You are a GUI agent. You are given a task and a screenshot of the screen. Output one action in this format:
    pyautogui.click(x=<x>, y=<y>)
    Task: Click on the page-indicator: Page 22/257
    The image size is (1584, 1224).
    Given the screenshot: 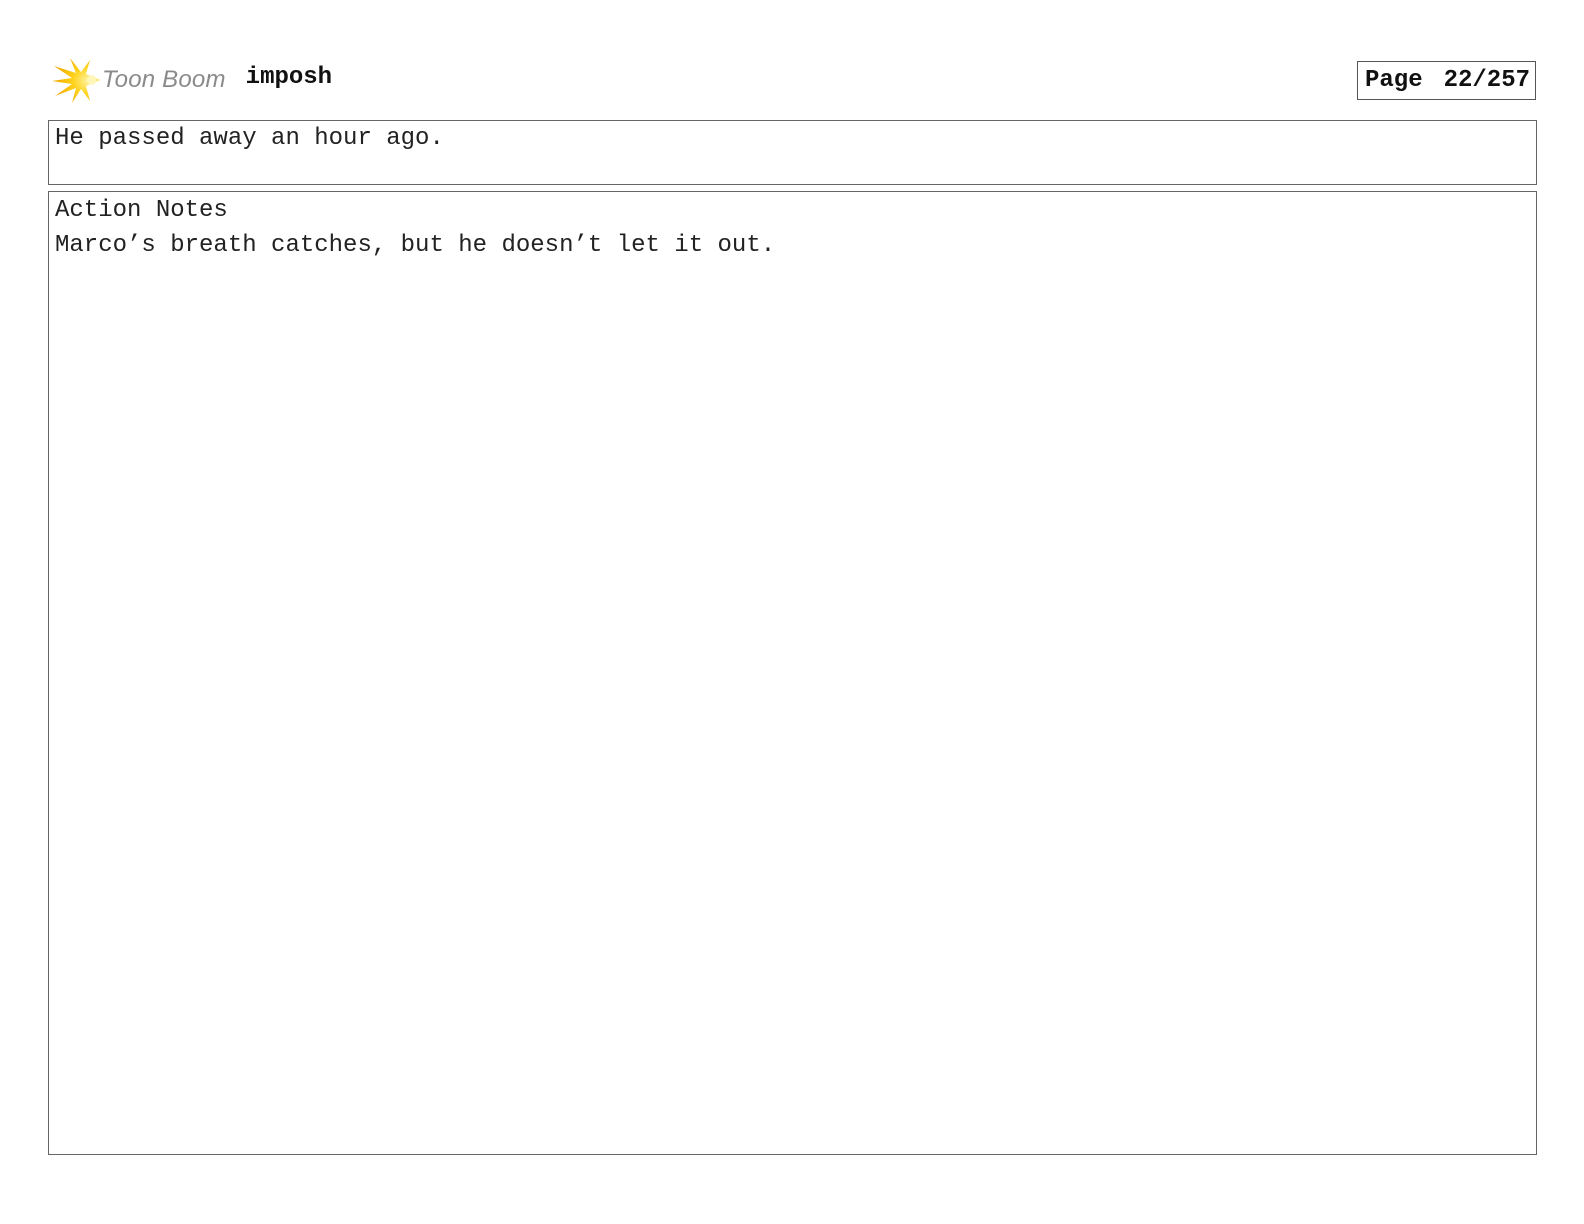 What is the action you would take?
    pyautogui.click(x=1446, y=80)
    